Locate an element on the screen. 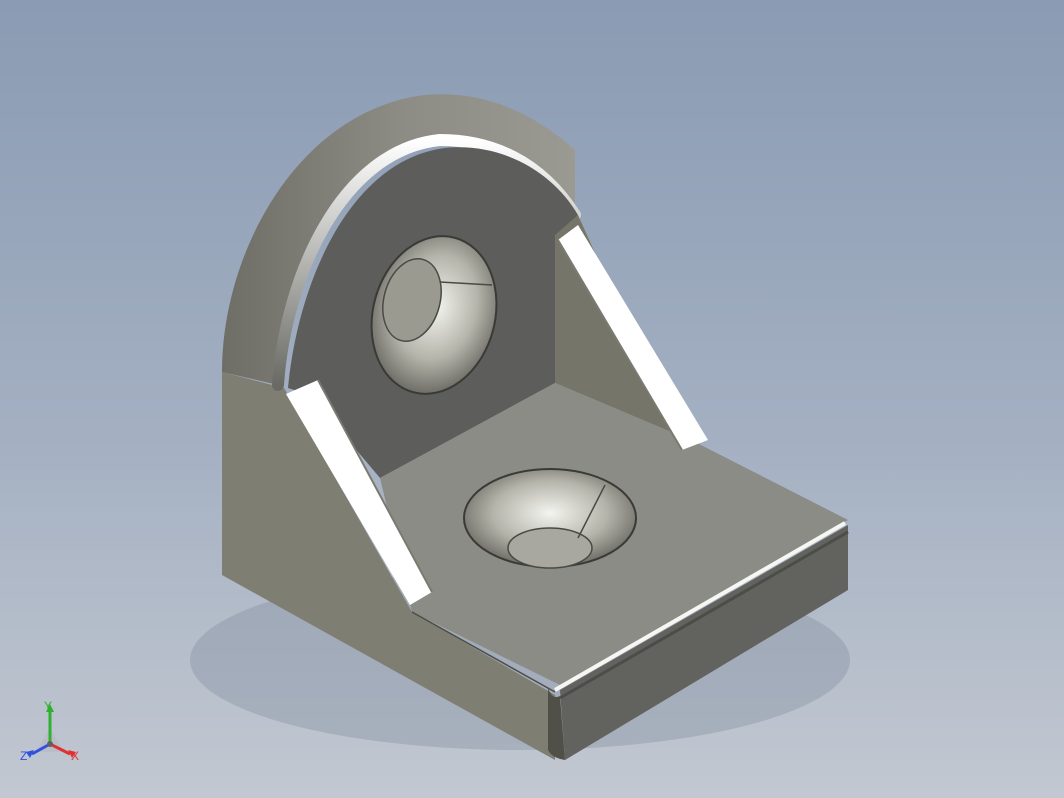 The image size is (1064, 798). base-countersunk-hole is located at coordinates (550, 518).